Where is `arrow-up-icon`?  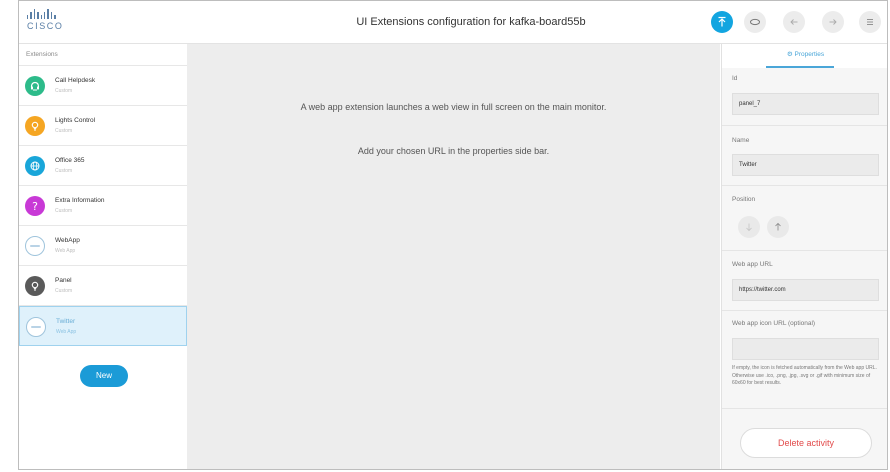 arrow-up-icon is located at coordinates (778, 226).